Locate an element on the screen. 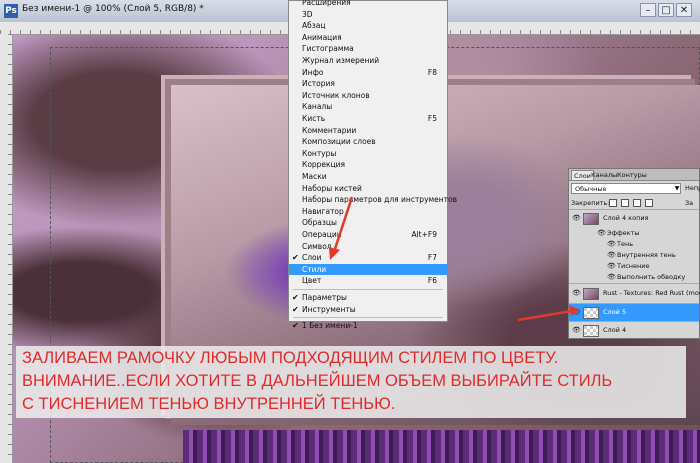 This screenshot has width=700, height=463. menu-item-label: Маски is located at coordinates (314, 176).